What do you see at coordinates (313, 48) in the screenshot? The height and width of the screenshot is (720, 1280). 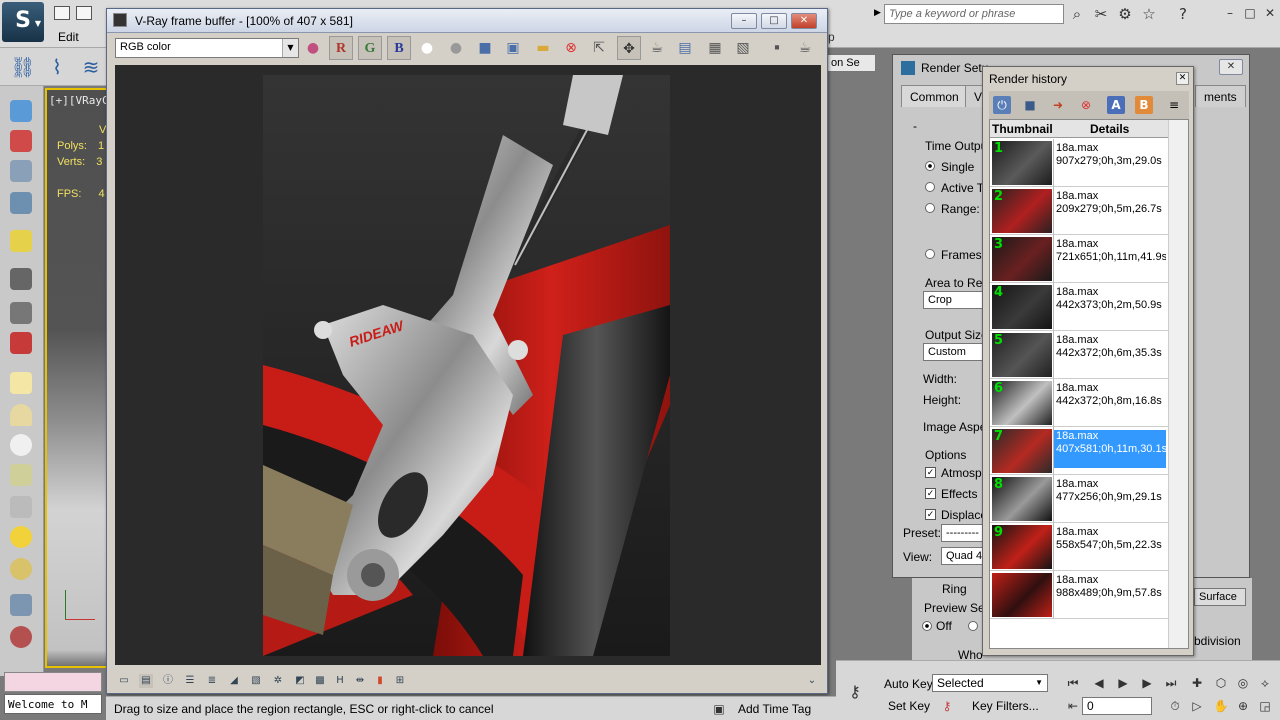 I see `color-mode-icon: ●` at bounding box center [313, 48].